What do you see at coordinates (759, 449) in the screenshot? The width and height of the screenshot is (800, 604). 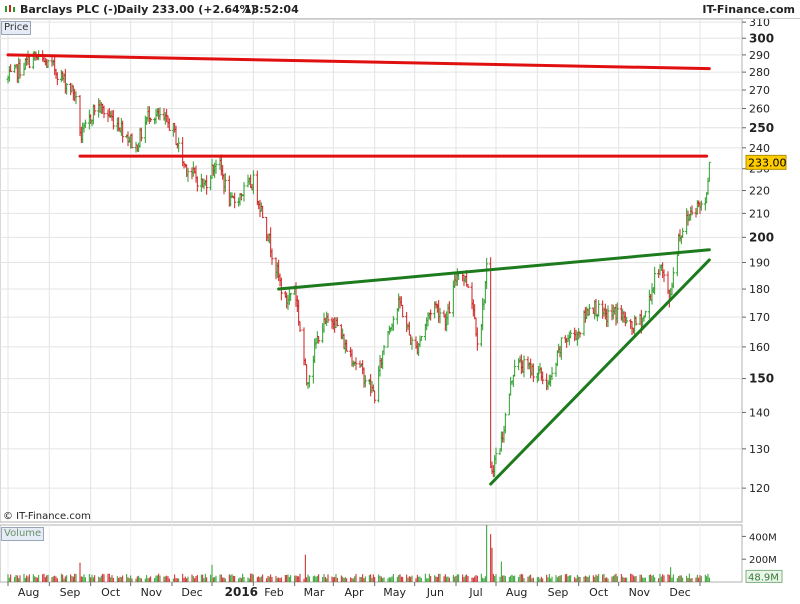 I see `price-axis-label: 130` at bounding box center [759, 449].